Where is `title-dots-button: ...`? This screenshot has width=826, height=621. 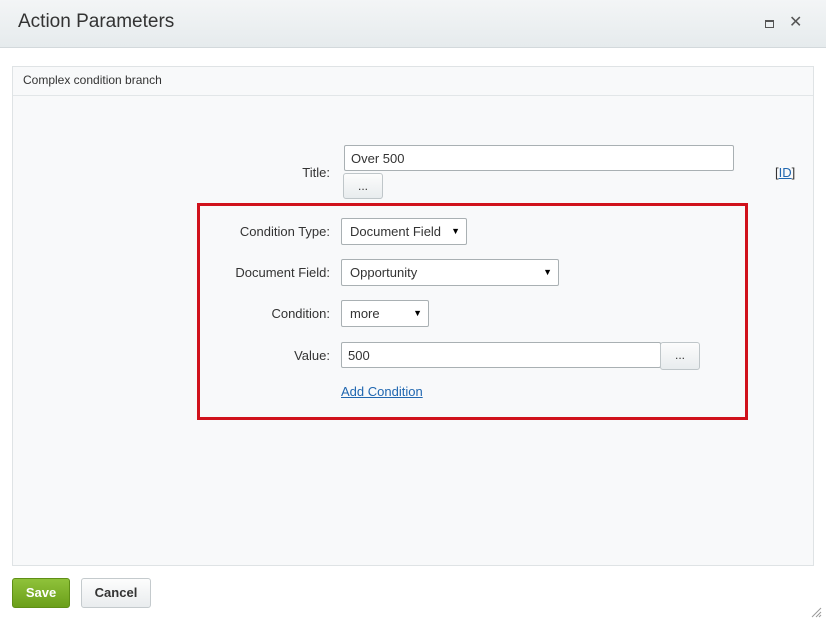
title-dots-button: ... is located at coordinates (363, 186).